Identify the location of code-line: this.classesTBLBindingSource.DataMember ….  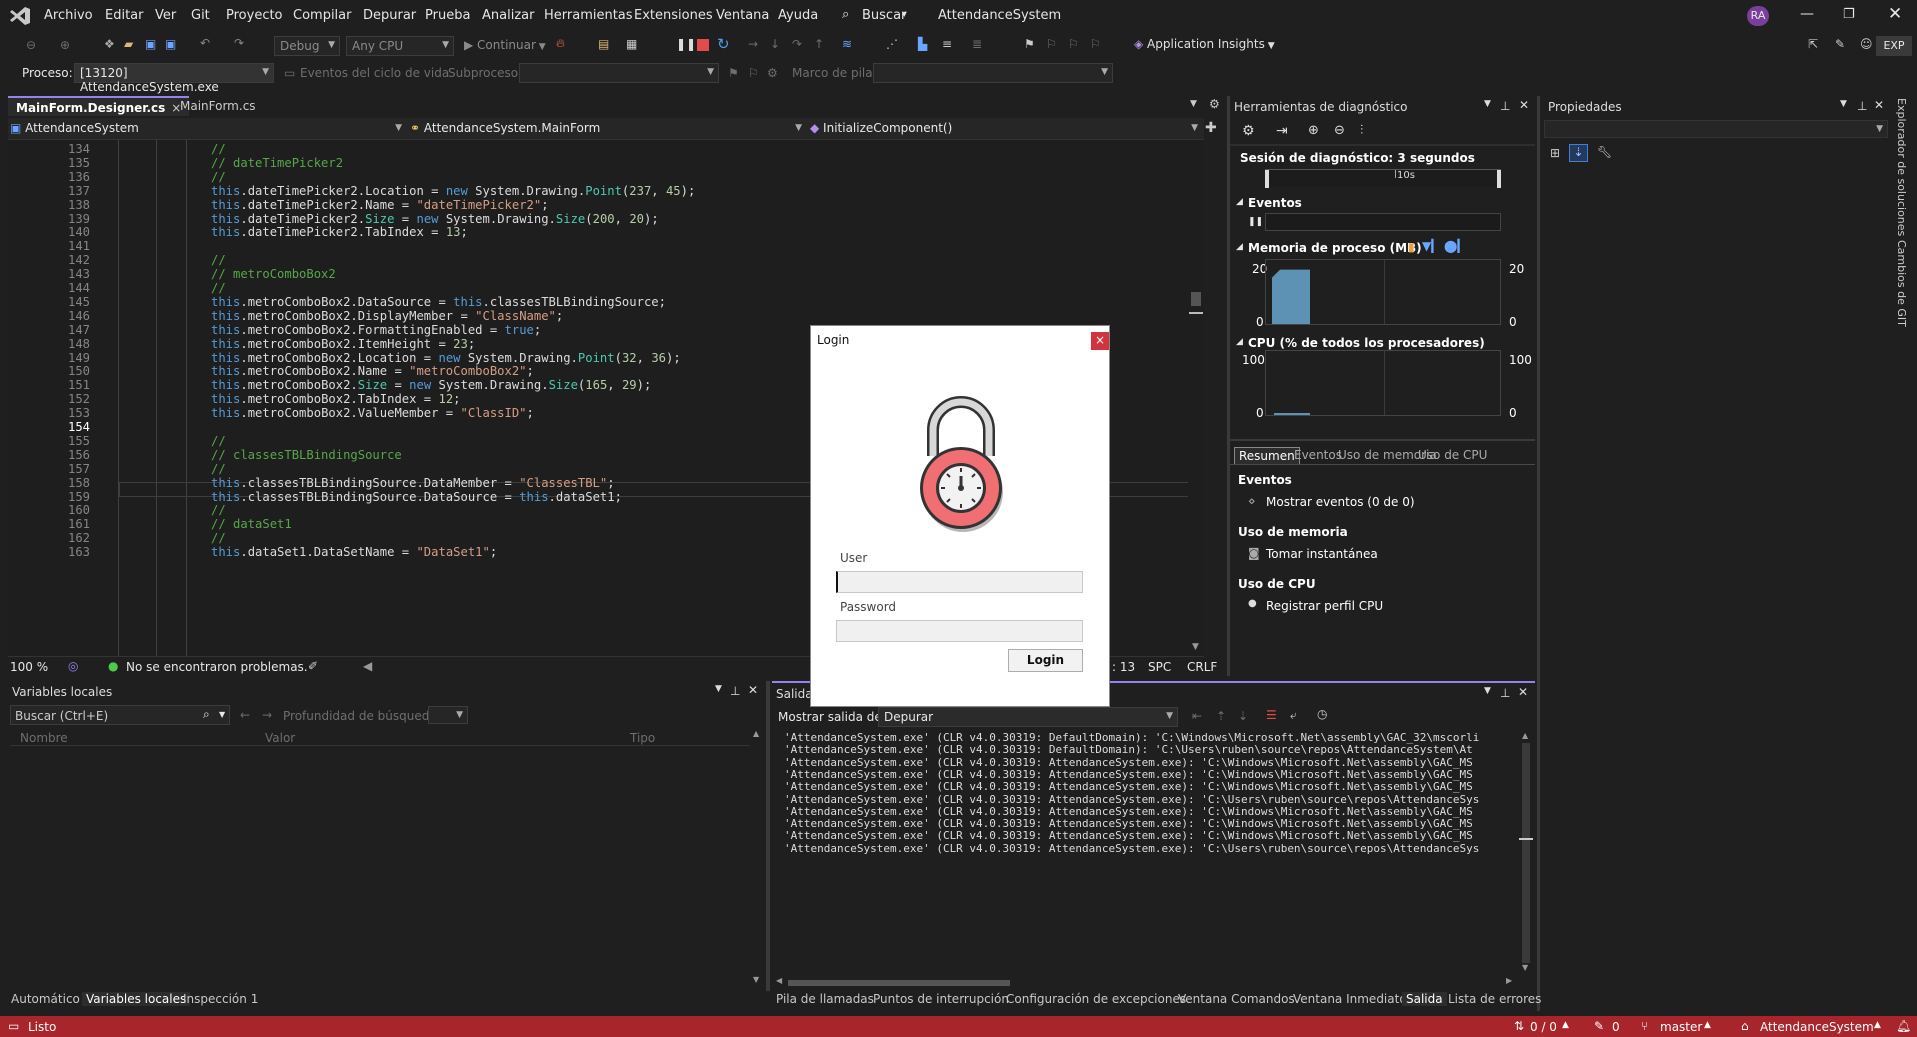
(413, 483).